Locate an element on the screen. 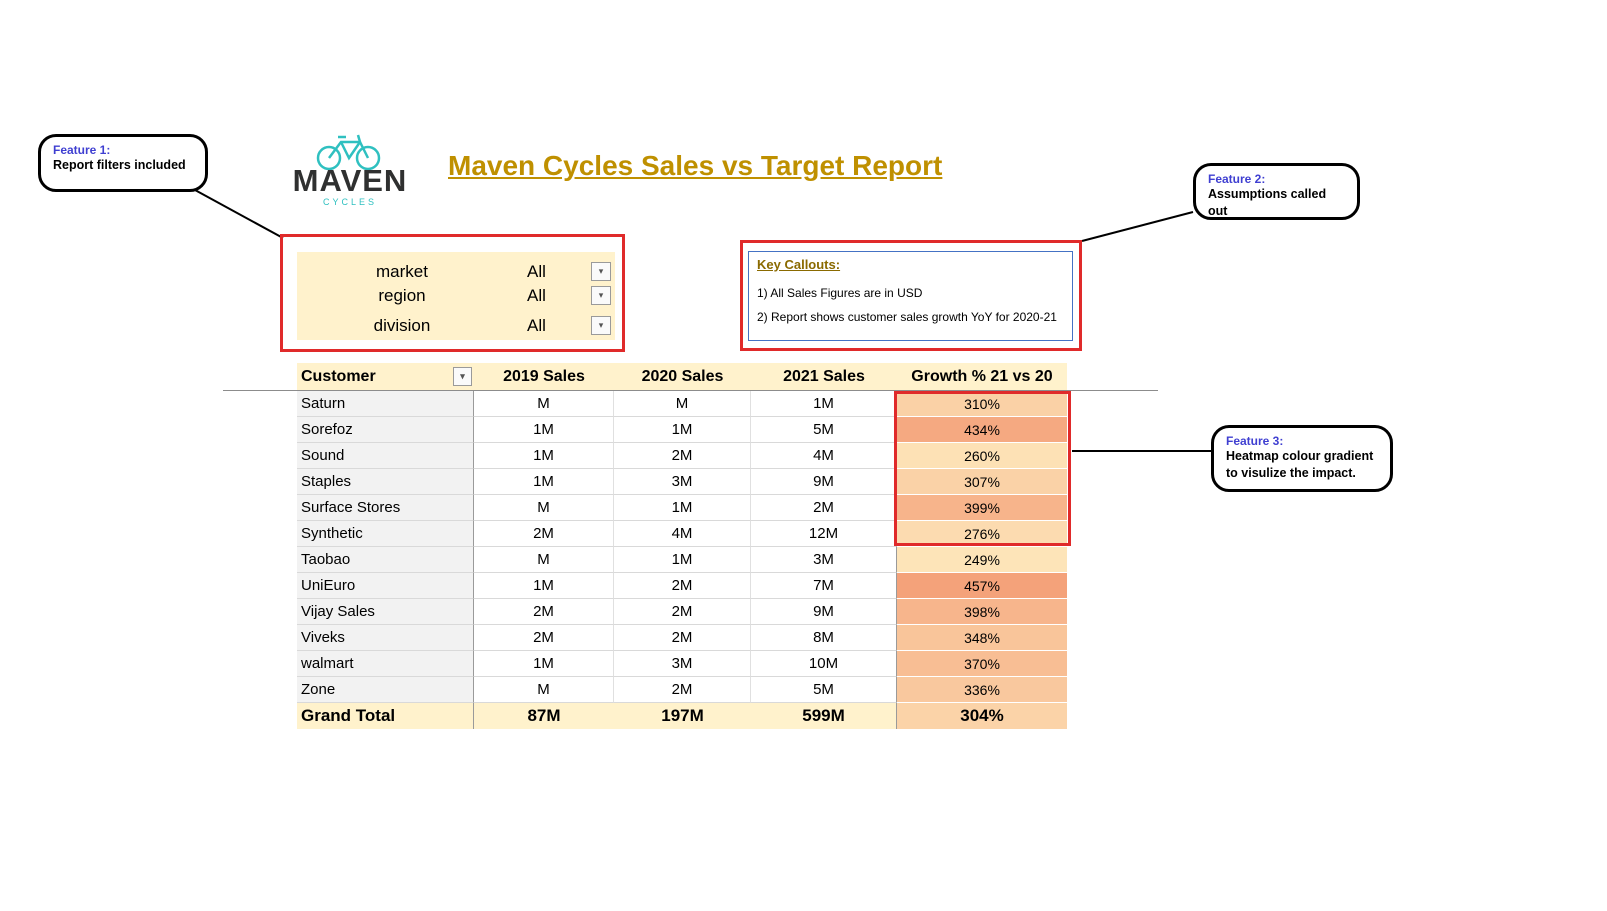  feature3-body-line1: Heatmap colour gradient is located at coordinates (1300, 456).